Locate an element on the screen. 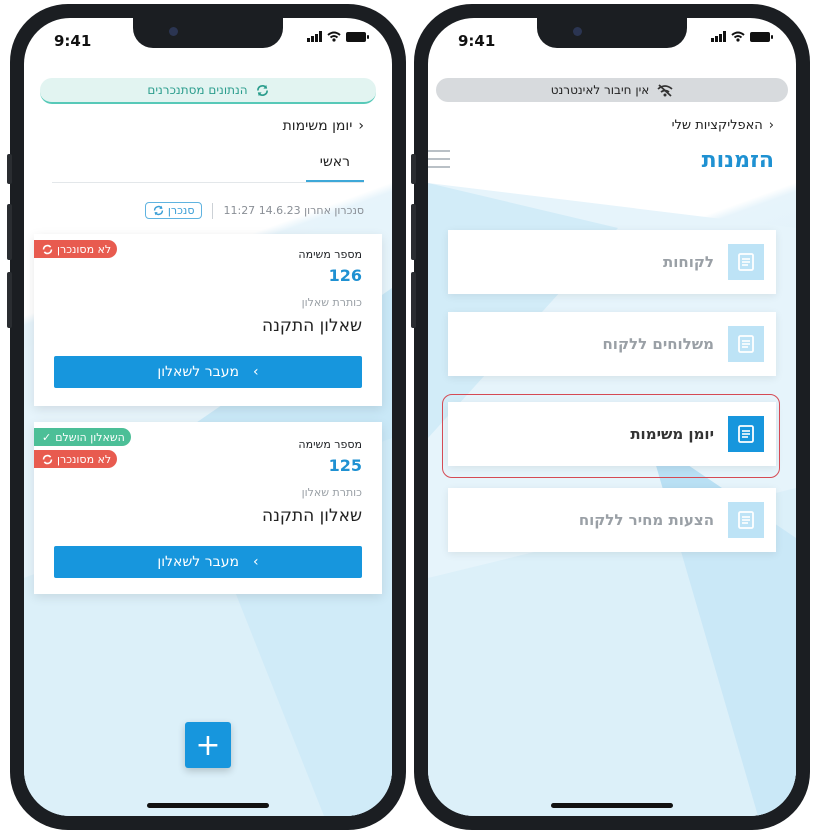 Image resolution: width=817 pixels, height=834 pixels. tab-main: ראשי is located at coordinates (334, 168).